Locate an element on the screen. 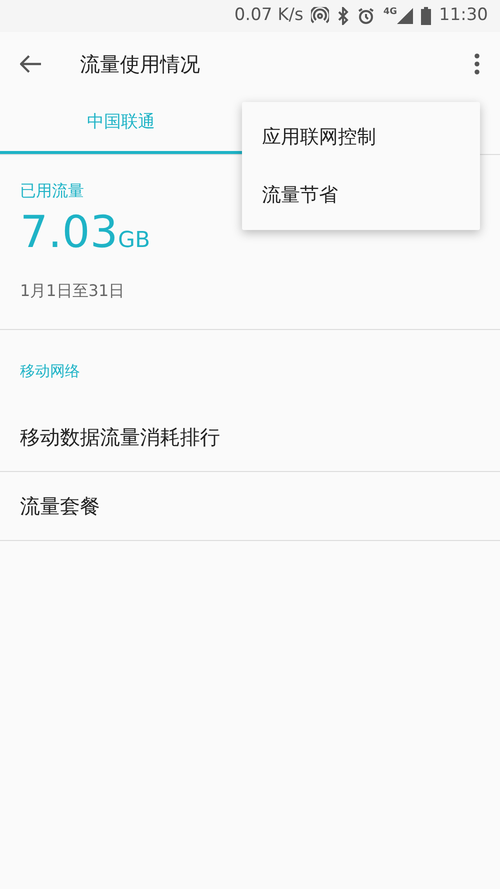 This screenshot has height=889, width=500. usage-amount: 7.03 GB is located at coordinates (85, 233).